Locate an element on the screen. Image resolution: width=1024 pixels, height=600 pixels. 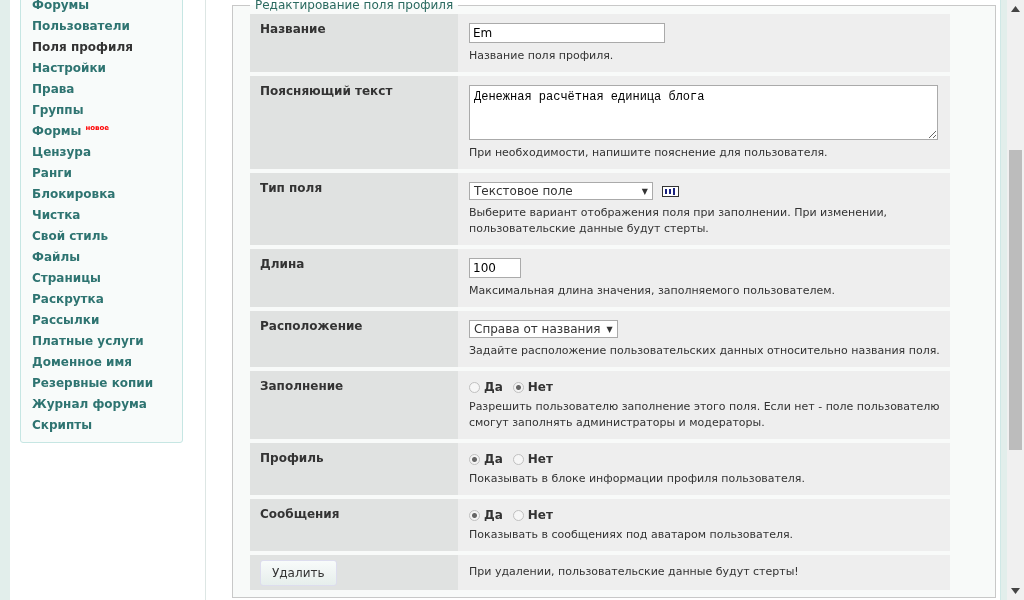
field-hint: Показывать в блоке информации профиля пользователя. is located at coordinates (637, 479).